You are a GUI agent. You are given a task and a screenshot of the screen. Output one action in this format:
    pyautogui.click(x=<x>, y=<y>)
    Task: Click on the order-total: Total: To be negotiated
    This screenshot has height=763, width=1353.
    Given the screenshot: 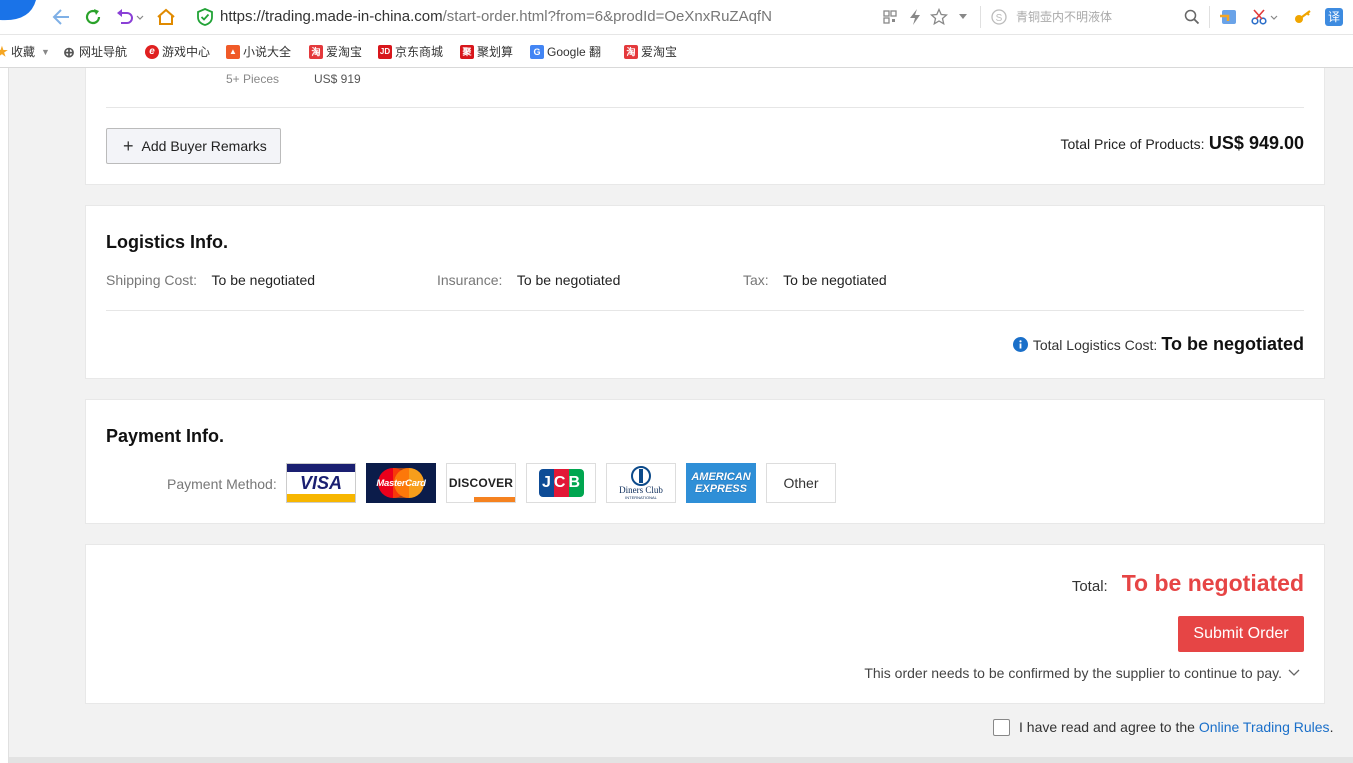 What is the action you would take?
    pyautogui.click(x=1188, y=583)
    